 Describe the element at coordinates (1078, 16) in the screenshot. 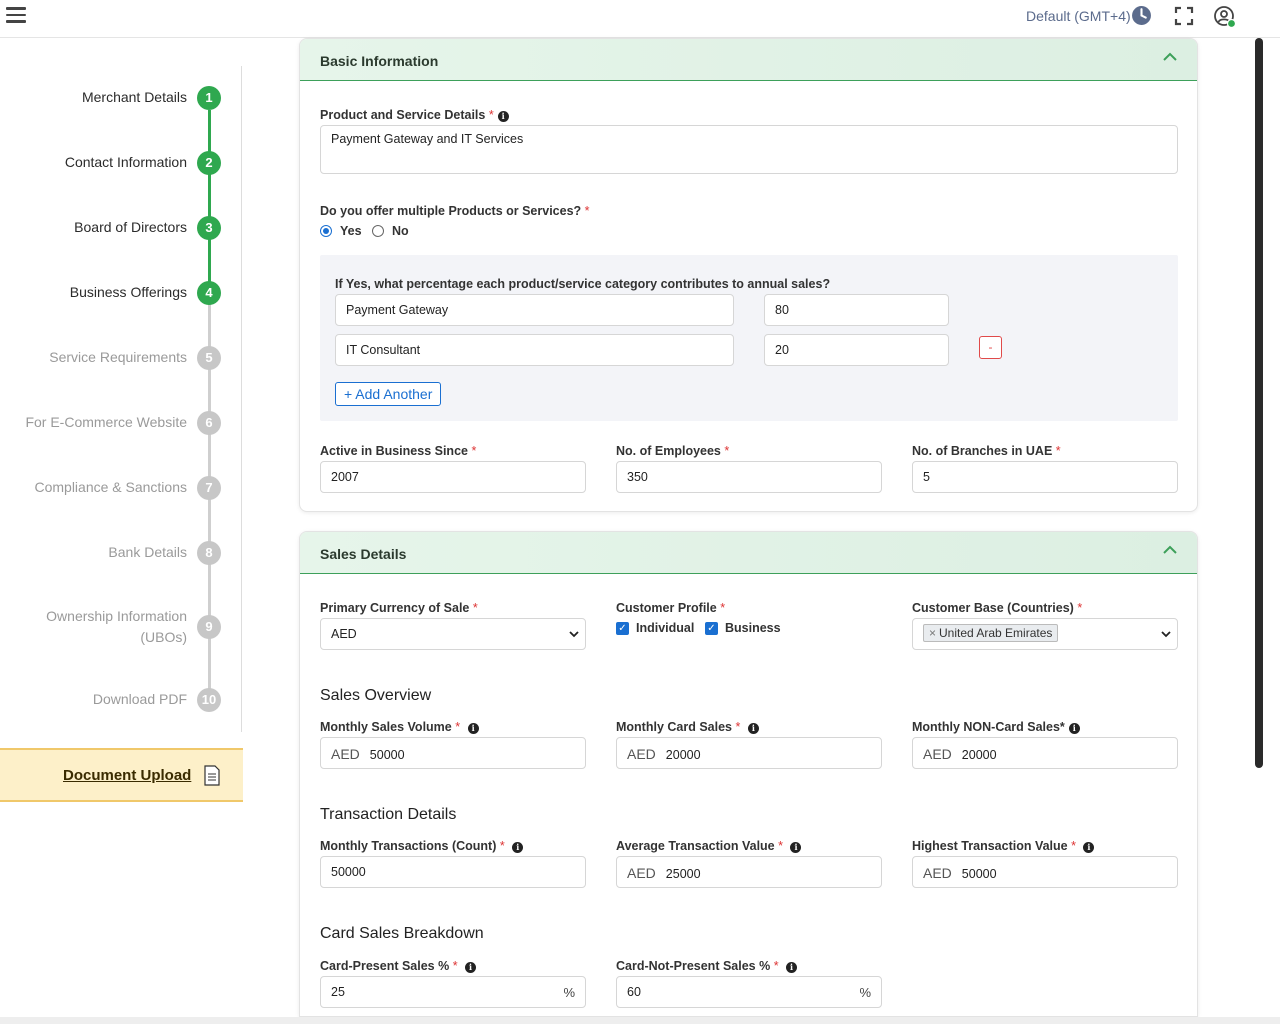

I see `timezone-label: Default (GMT+4)` at that location.